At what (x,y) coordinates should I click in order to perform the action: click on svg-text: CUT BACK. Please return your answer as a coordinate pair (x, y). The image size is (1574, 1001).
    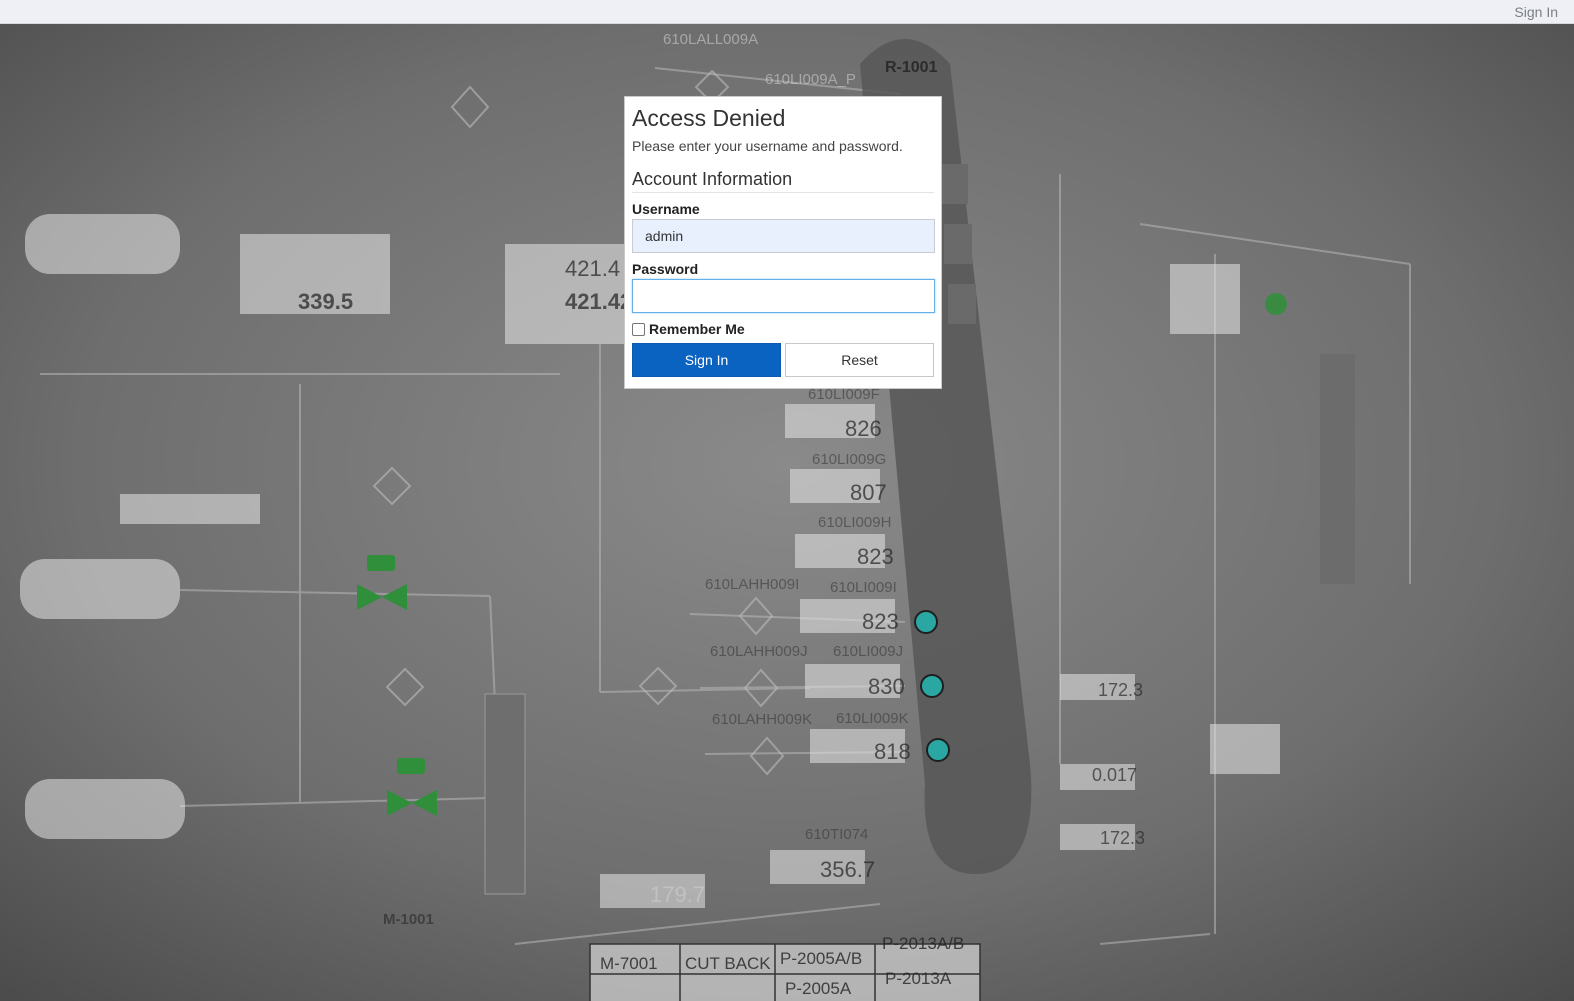
    Looking at the image, I should click on (728, 963).